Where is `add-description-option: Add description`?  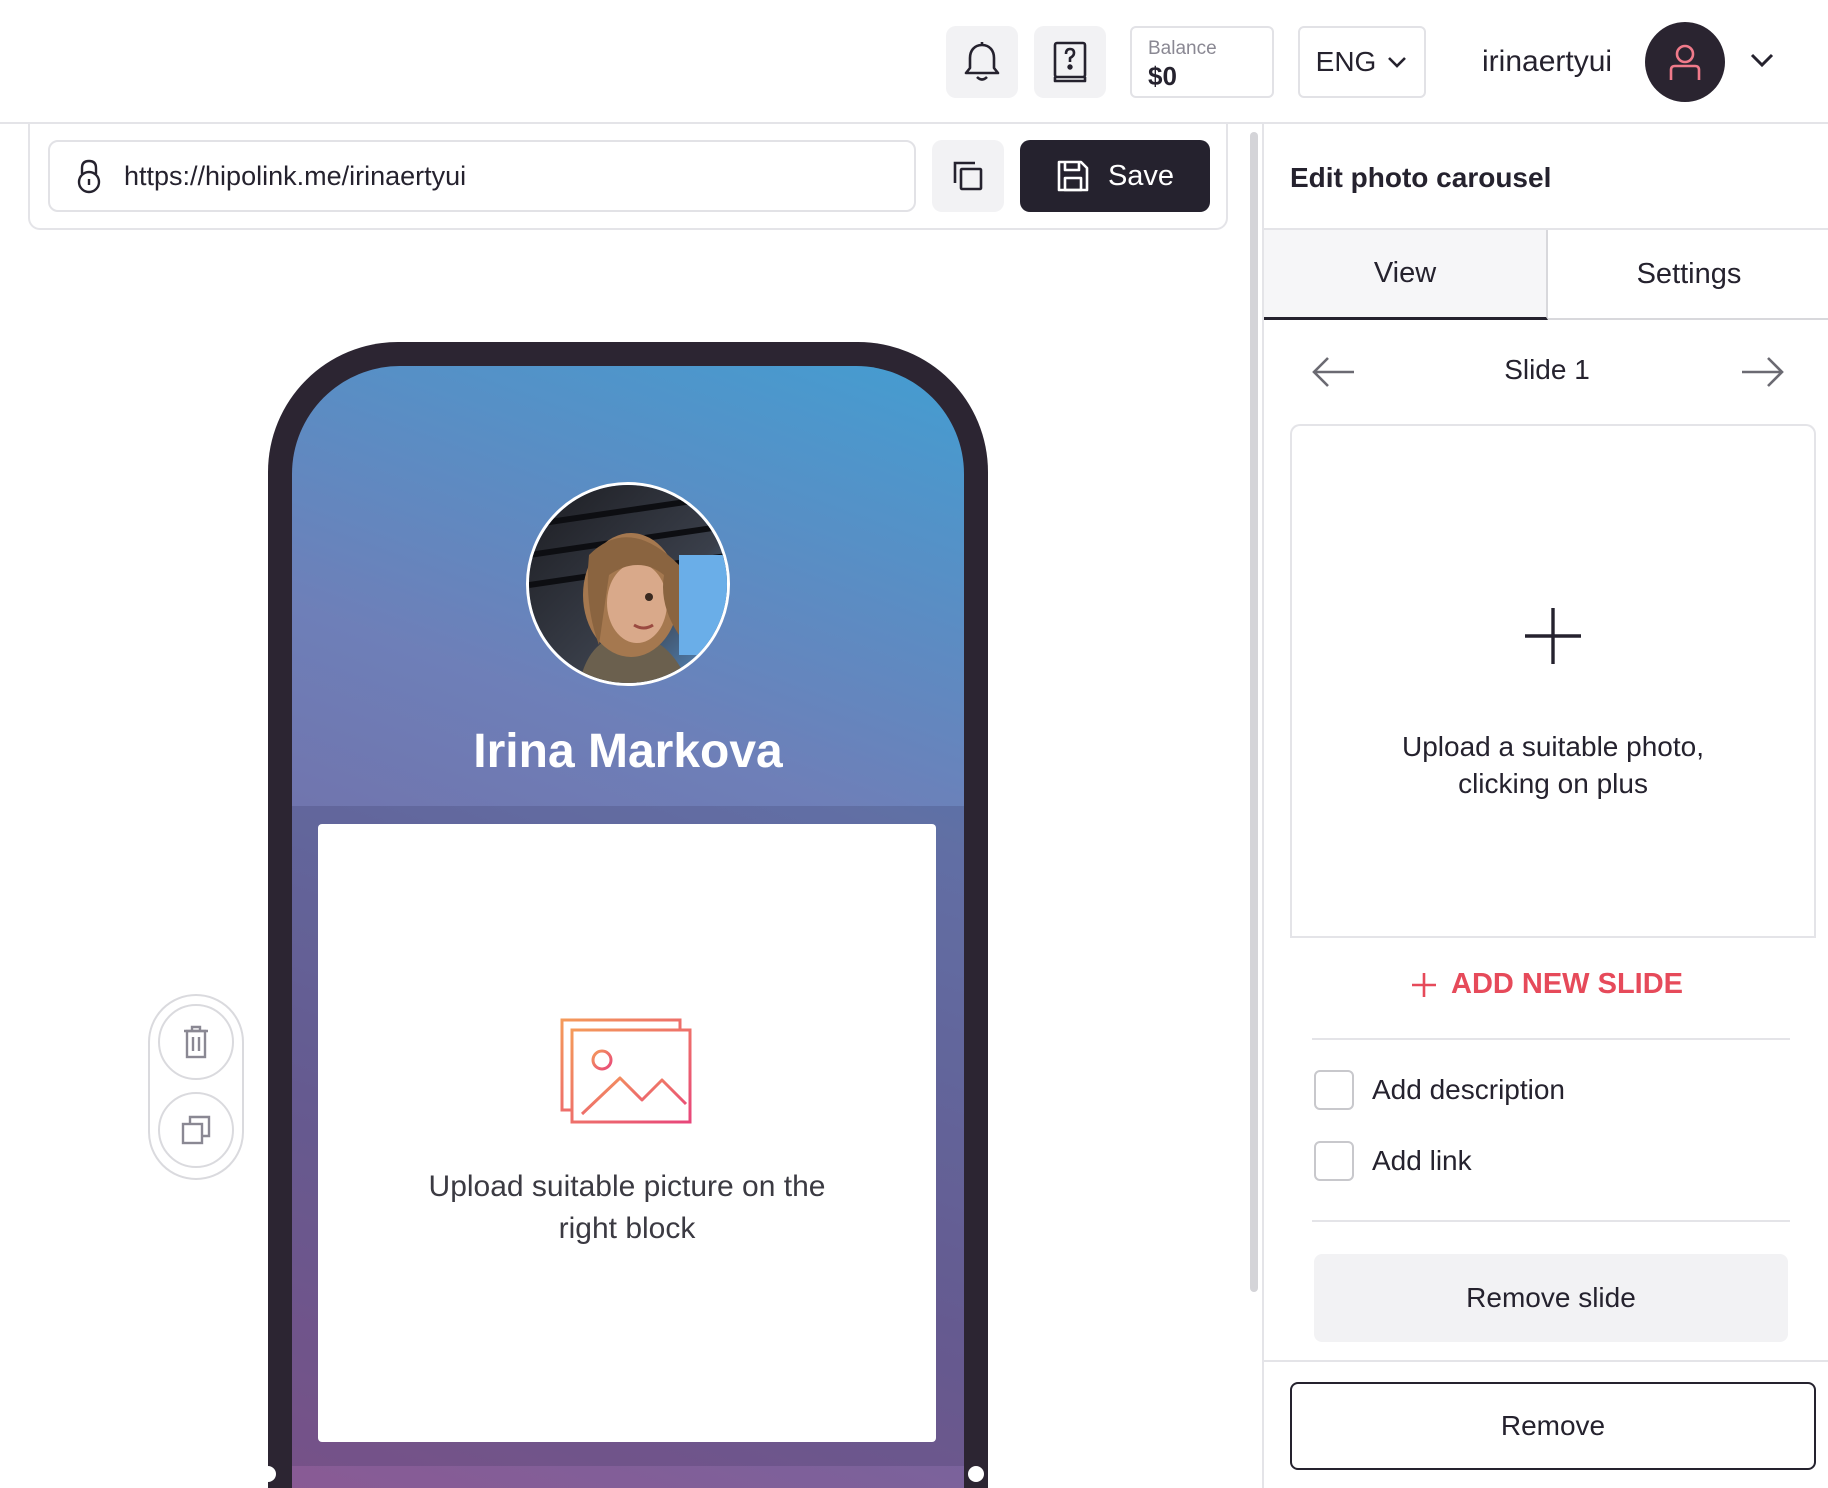 add-description-option: Add description is located at coordinates (1439, 1090).